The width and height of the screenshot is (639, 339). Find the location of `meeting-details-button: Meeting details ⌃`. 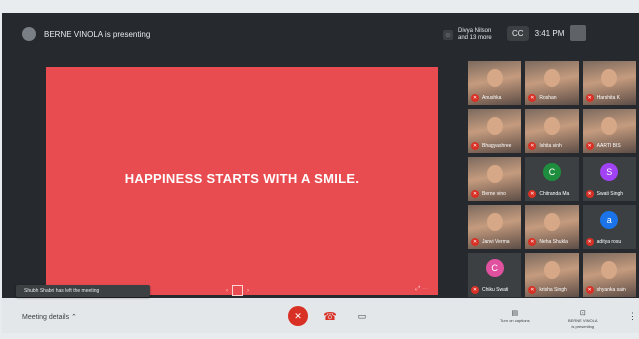

meeting-details-button: Meeting details ⌃ is located at coordinates (49, 317).